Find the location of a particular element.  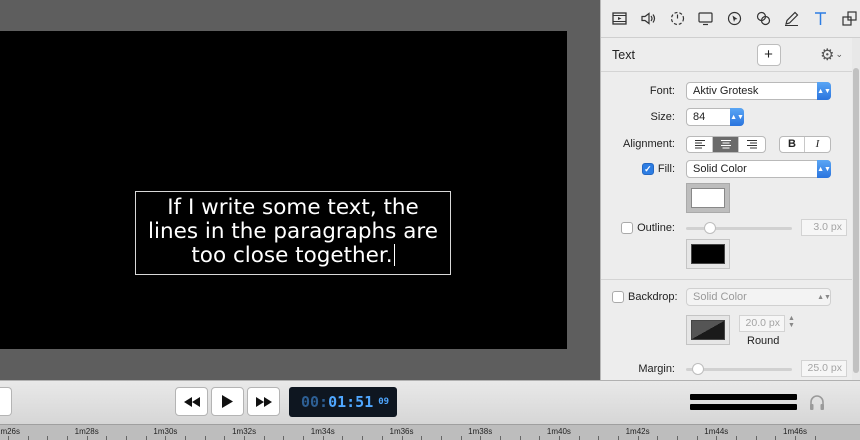

style-segmented-control: B I is located at coordinates (805, 144).